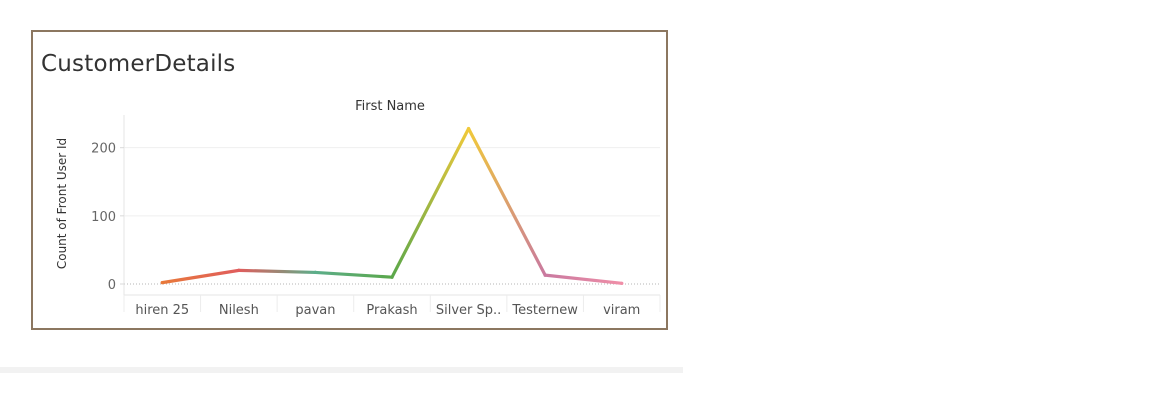  Describe the element at coordinates (468, 310) in the screenshot. I see `x-tick-label: Silver Sp..` at that location.